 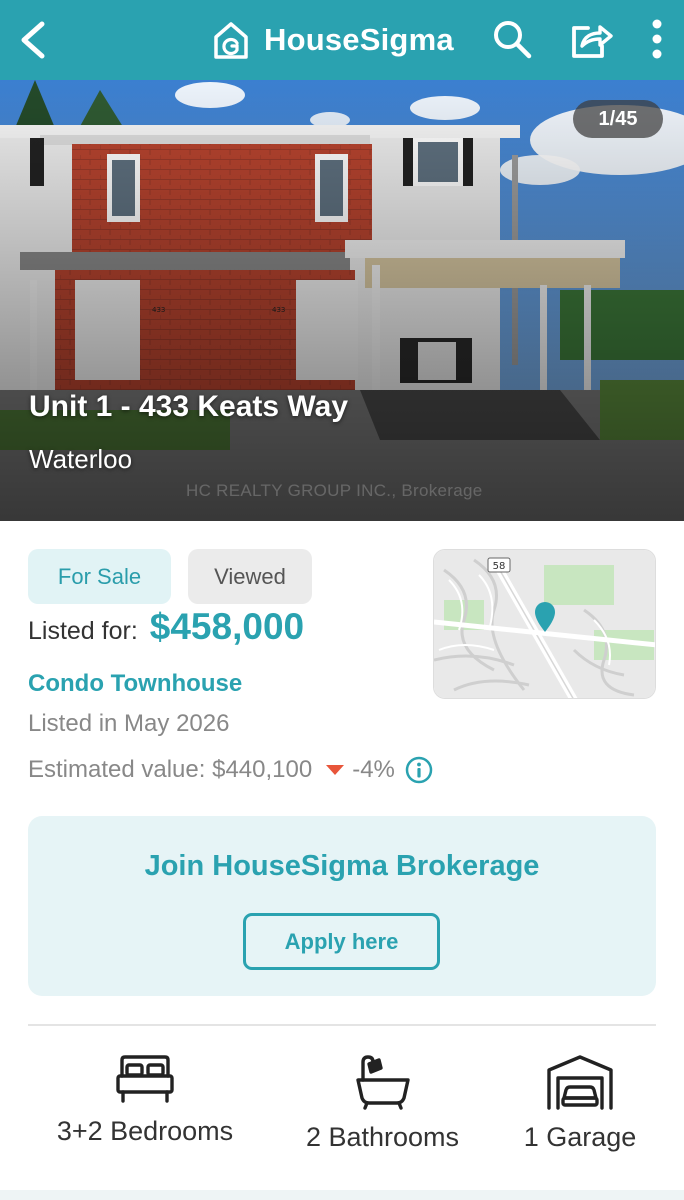 What do you see at coordinates (129, 723) in the screenshot?
I see `listed-date: Listed in May 2026` at bounding box center [129, 723].